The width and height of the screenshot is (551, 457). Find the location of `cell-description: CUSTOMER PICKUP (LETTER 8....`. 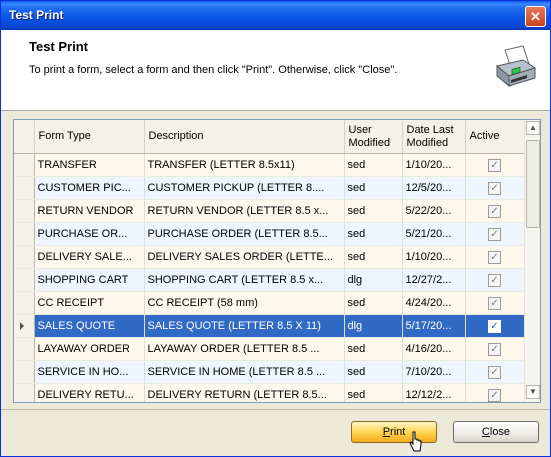

cell-description: CUSTOMER PICKUP (LETTER 8.... is located at coordinates (244, 188).